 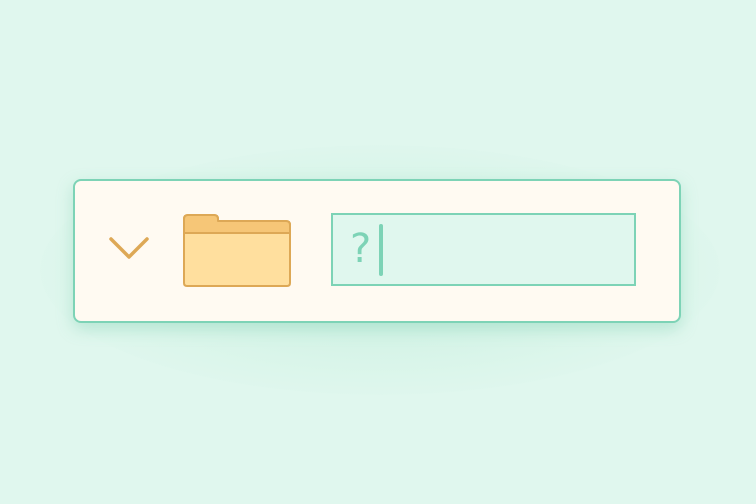 I want to click on folder-name-value: ?, so click(x=361, y=249).